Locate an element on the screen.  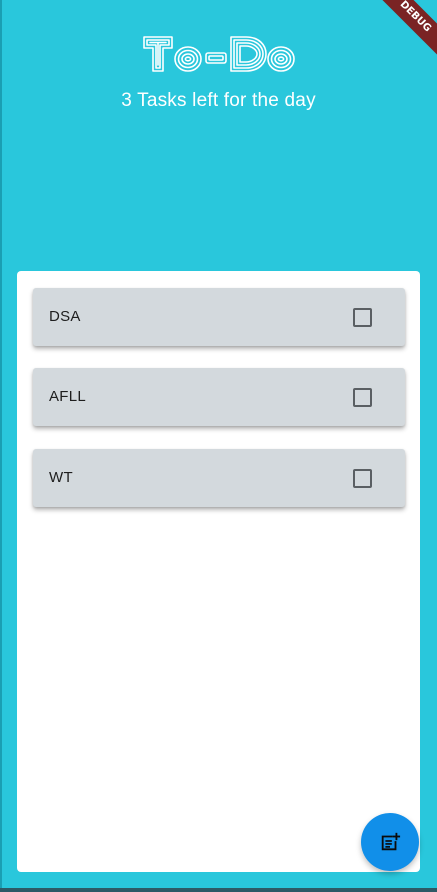
task-label: DSA is located at coordinates (65, 316).